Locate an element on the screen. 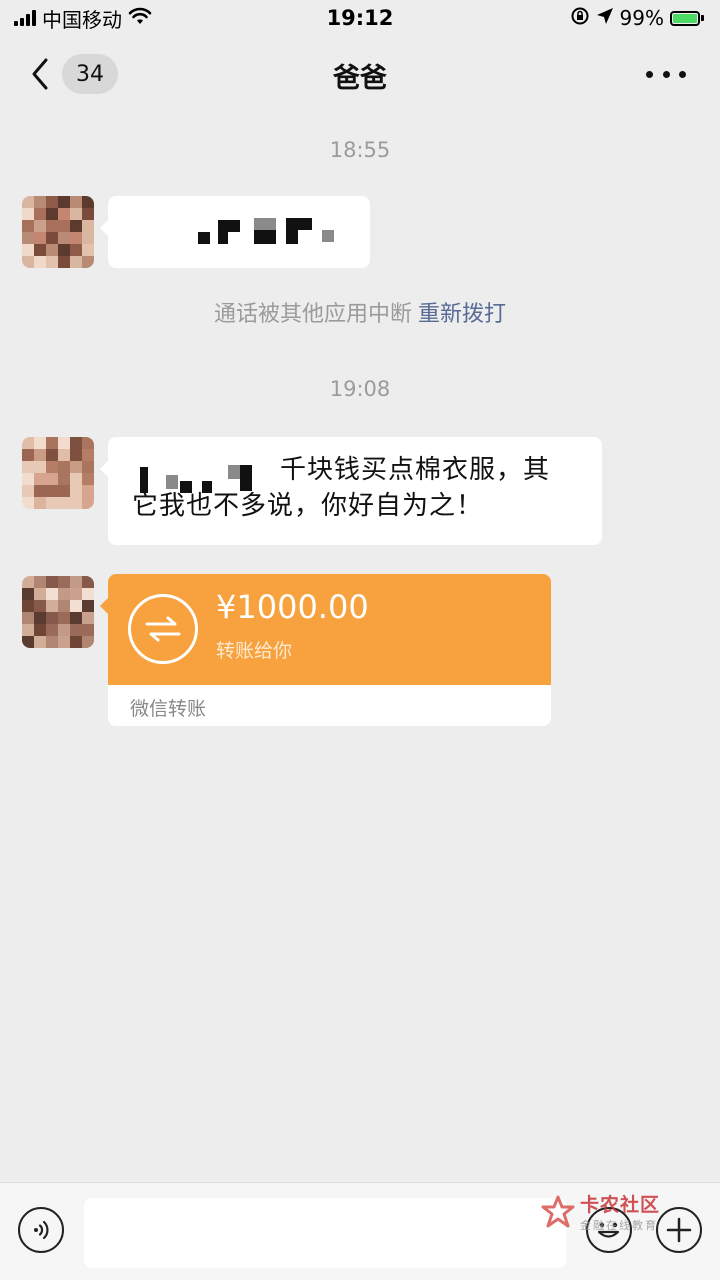 The width and height of the screenshot is (720, 1280). watermark-logo-icon is located at coordinates (558, 1211).